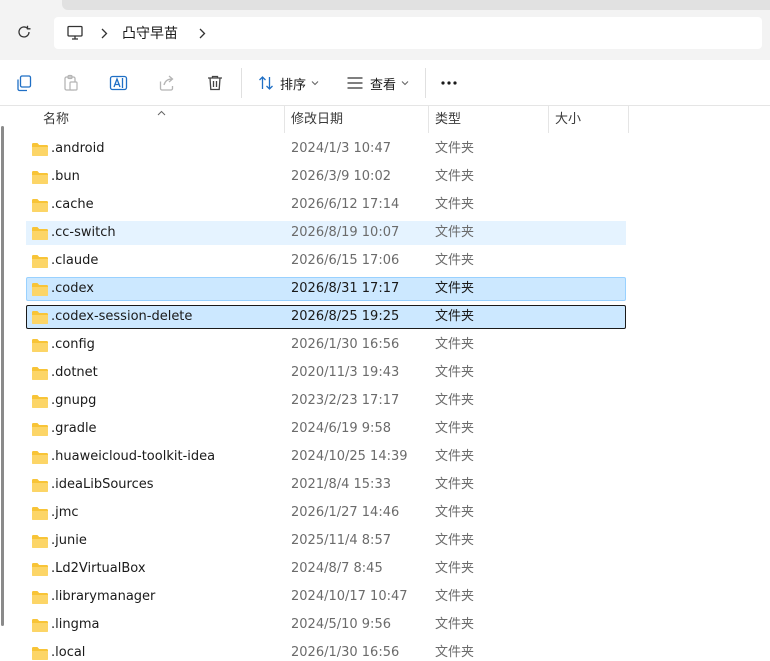 This screenshot has width=770, height=661. What do you see at coordinates (385, 119) in the screenshot?
I see `column-header-row: 名称 修改日期 类型 大小` at bounding box center [385, 119].